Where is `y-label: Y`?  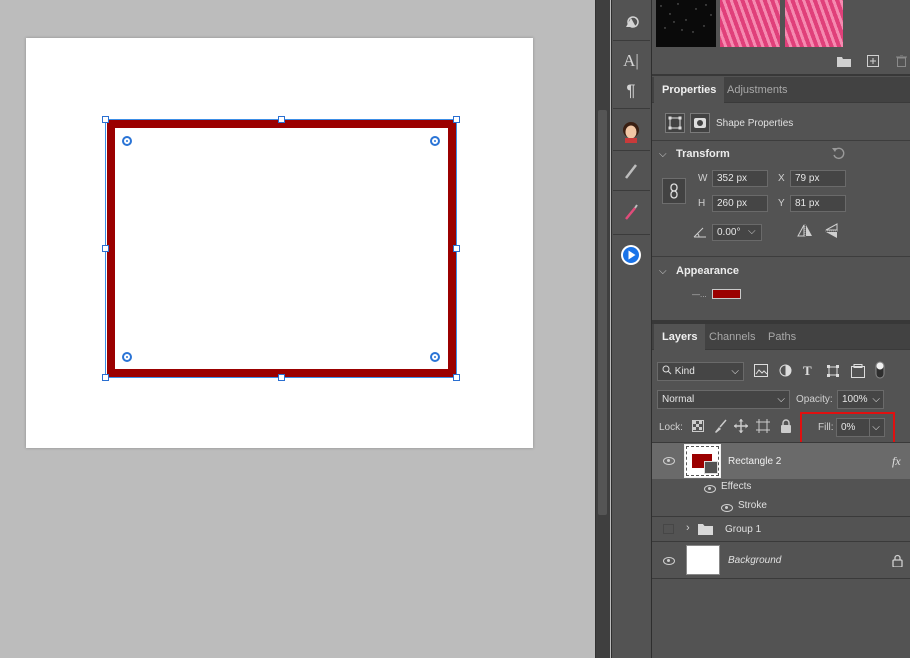 y-label: Y is located at coordinates (781, 203).